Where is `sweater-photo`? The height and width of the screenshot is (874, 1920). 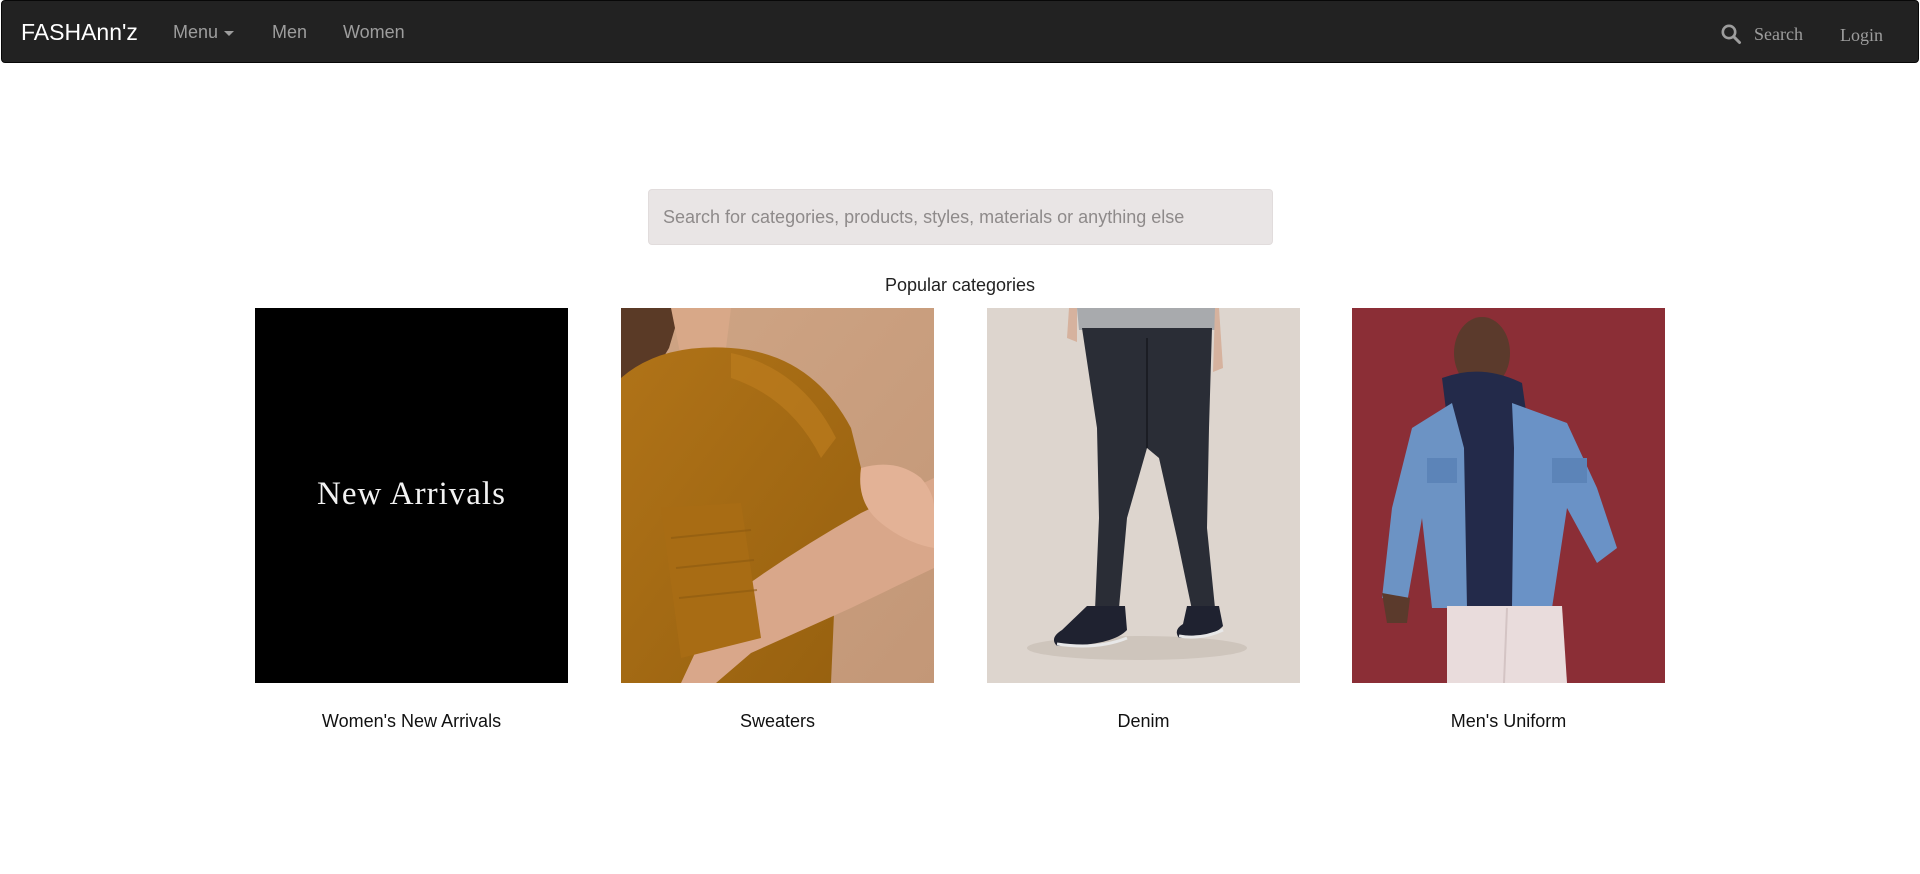 sweater-photo is located at coordinates (777, 495).